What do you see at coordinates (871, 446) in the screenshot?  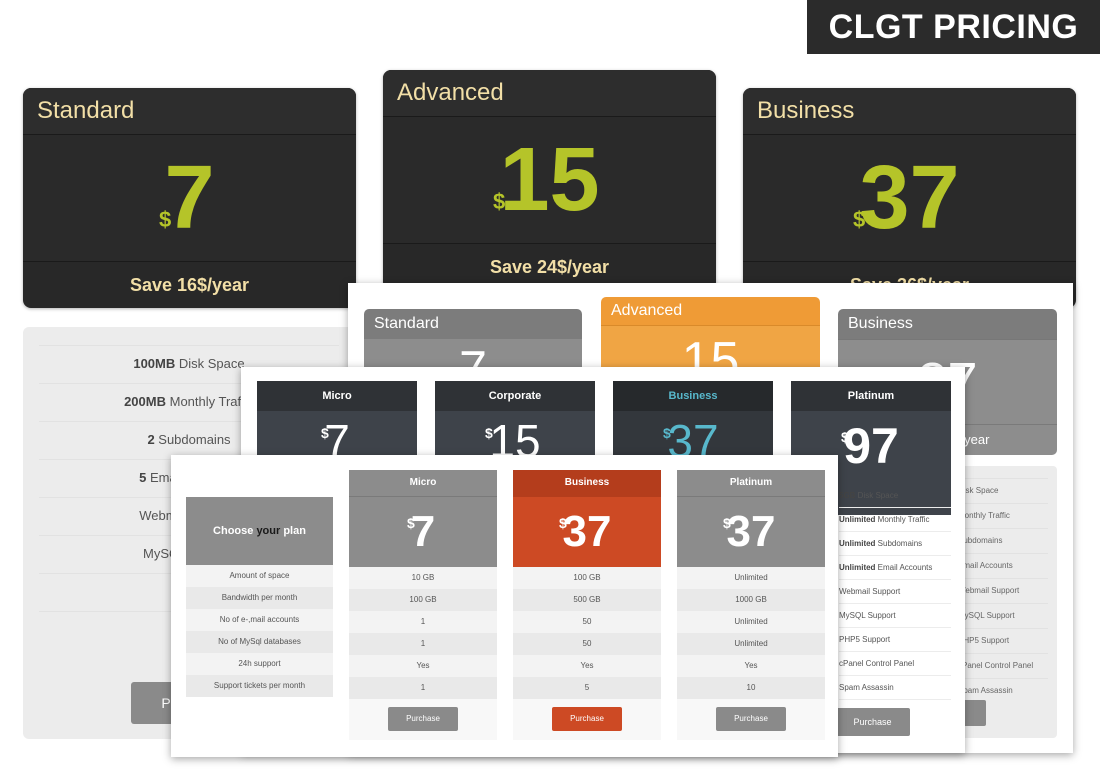 I see `price-value: 97` at bounding box center [871, 446].